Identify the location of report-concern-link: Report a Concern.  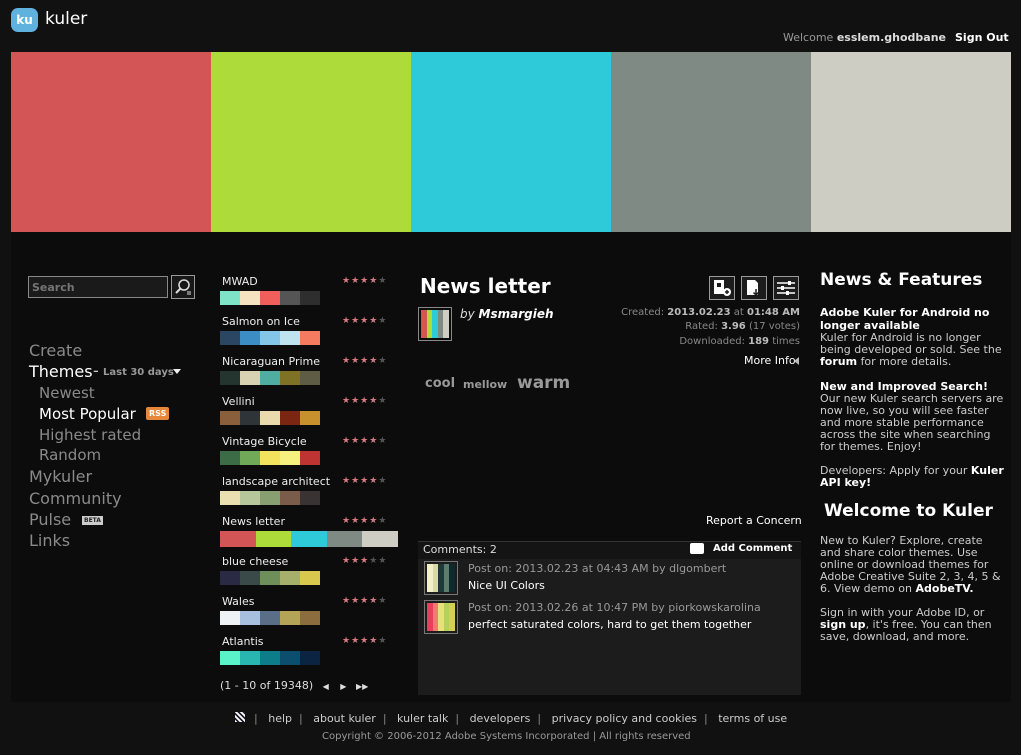
(754, 520).